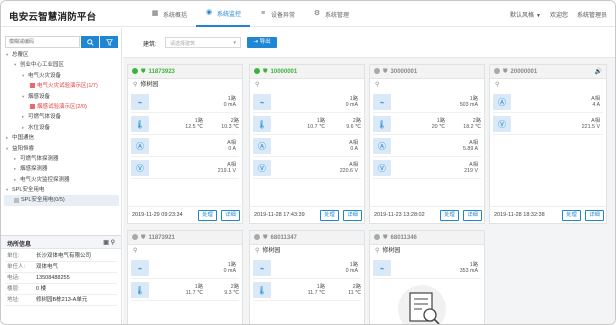 The width and height of the screenshot is (616, 325). Describe the element at coordinates (548, 85) in the screenshot. I see `card-location: ⚲` at that location.